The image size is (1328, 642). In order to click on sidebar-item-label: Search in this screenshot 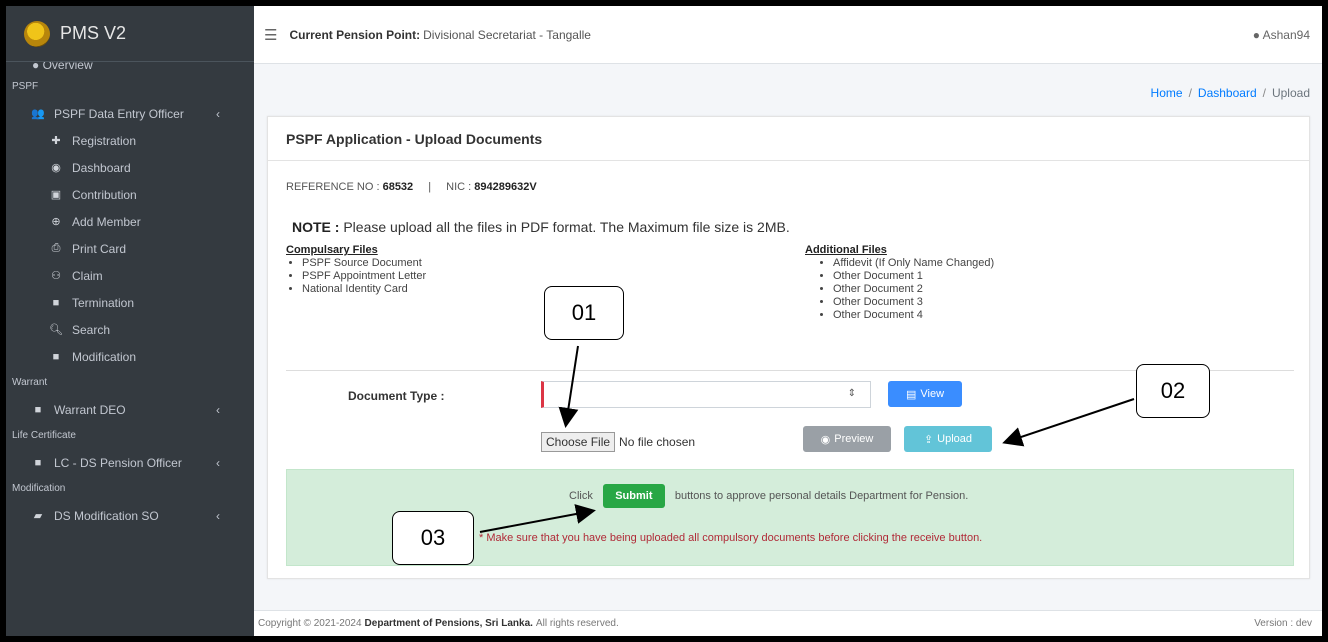, I will do `click(91, 329)`.